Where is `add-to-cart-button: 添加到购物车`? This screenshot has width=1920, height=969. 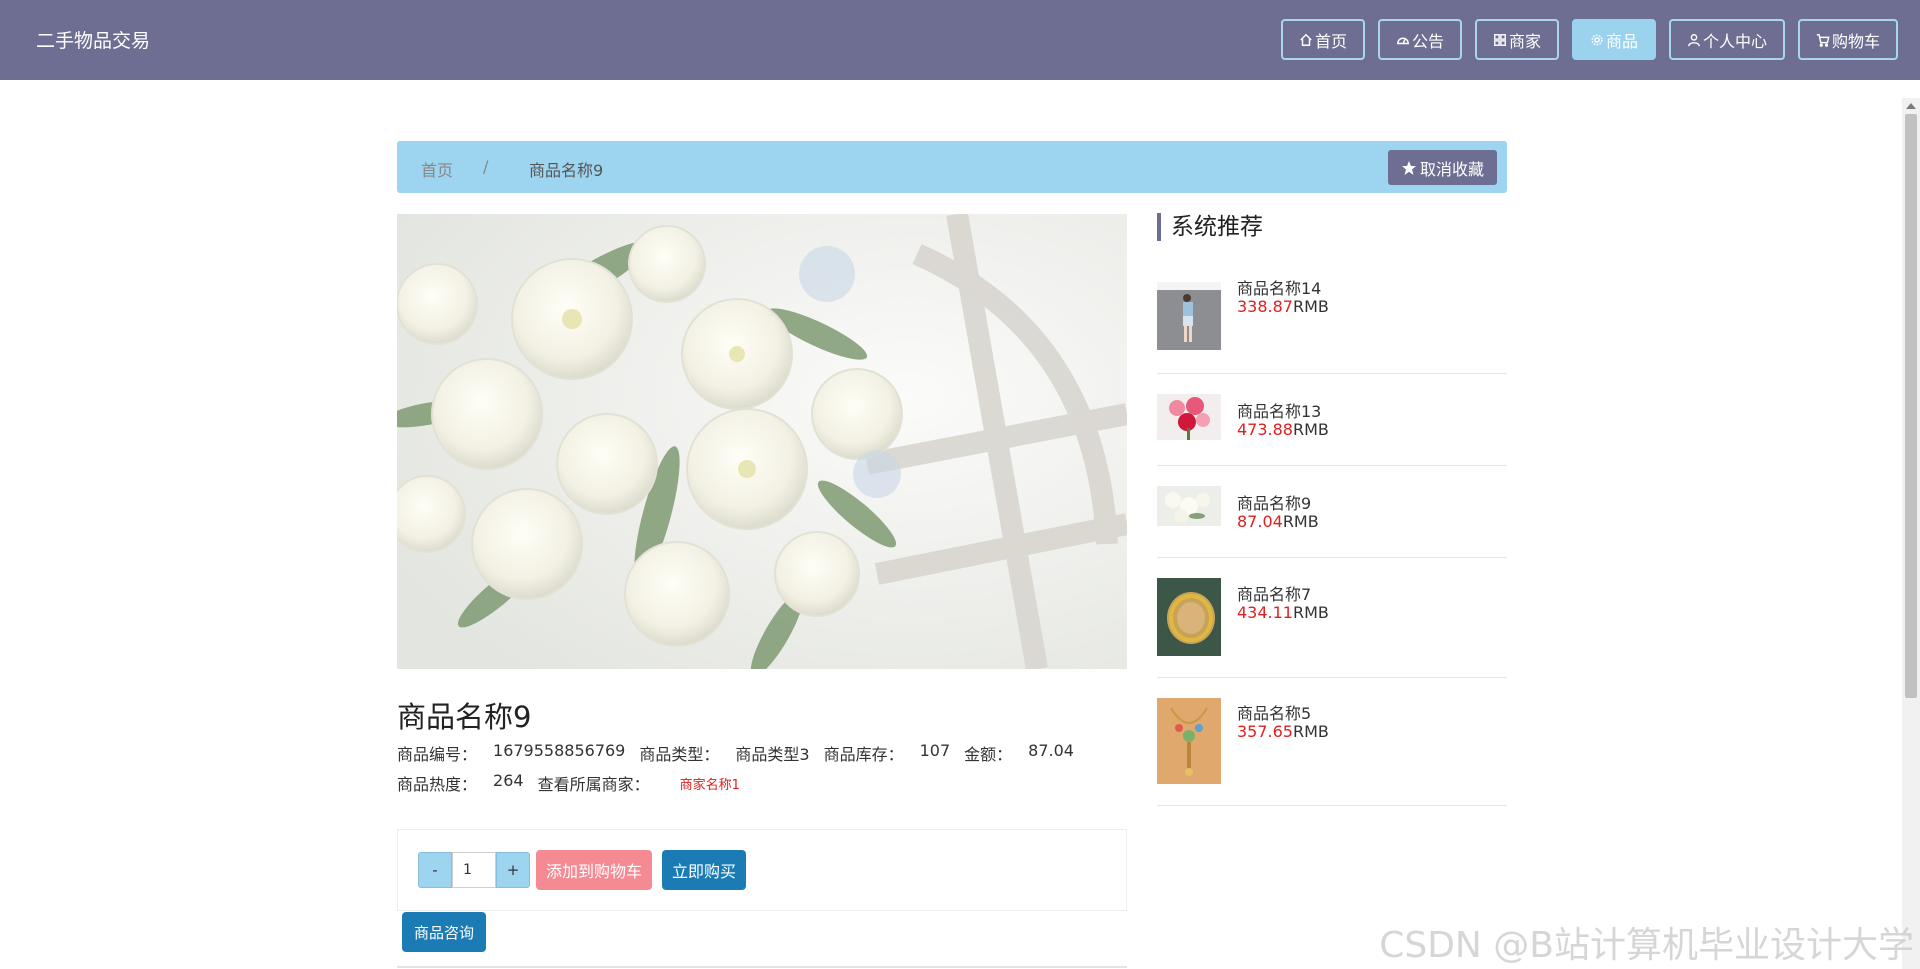
add-to-cart-button: 添加到购物车 is located at coordinates (594, 870).